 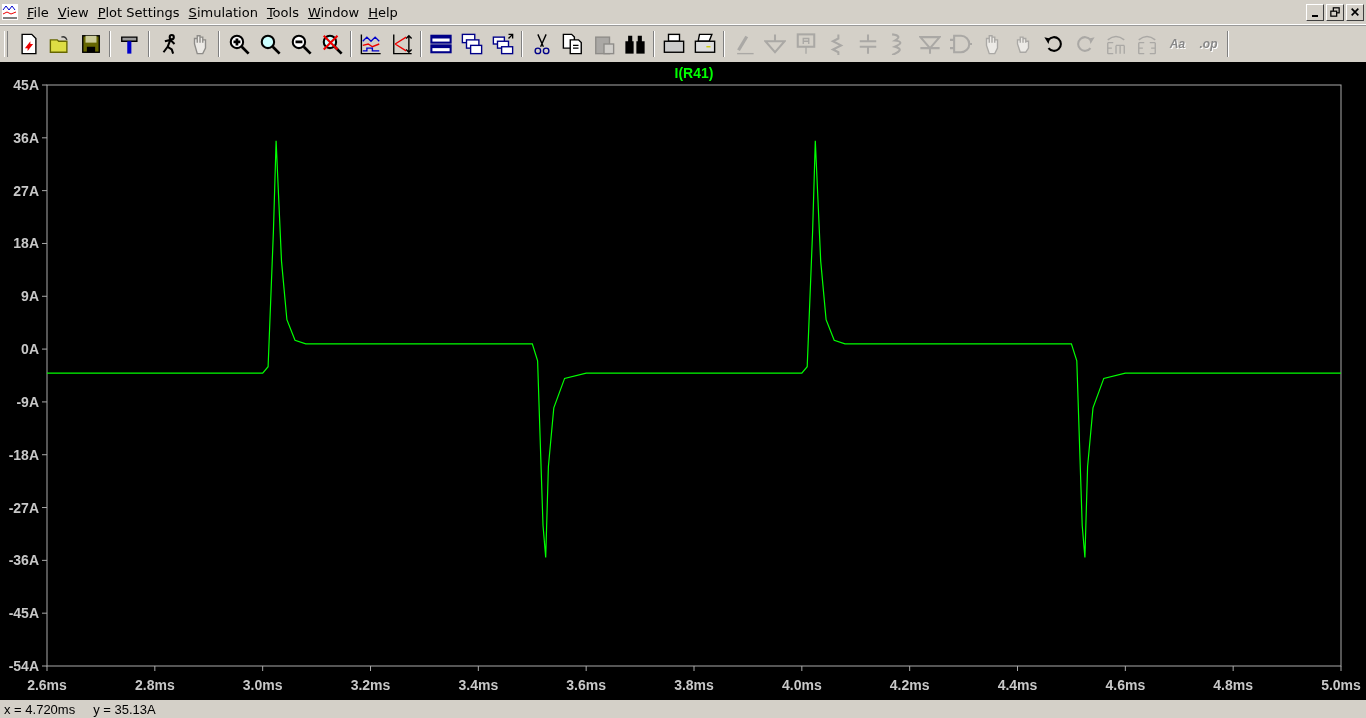 I want to click on y-tick-label: 0A, so click(x=30, y=349).